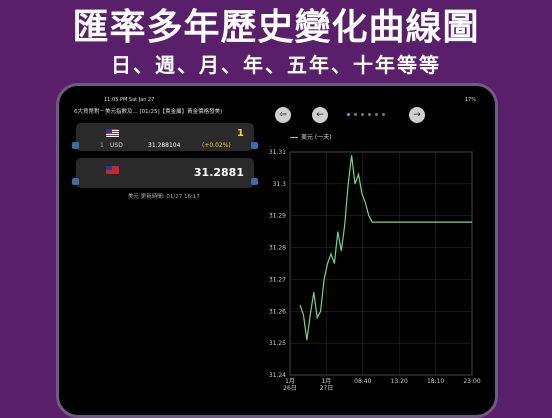 Image resolution: width=552 pixels, height=418 pixels. Describe the element at coordinates (362, 381) in the screenshot. I see `x-tick-label: 08:40` at that location.